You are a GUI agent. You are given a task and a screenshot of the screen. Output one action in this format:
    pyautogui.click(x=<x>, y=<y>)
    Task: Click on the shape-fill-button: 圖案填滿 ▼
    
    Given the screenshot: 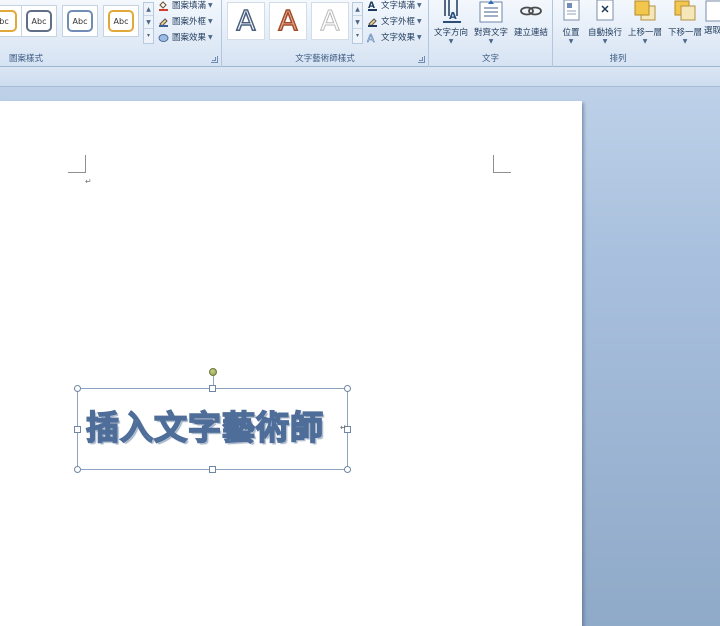 What is the action you would take?
    pyautogui.click(x=185, y=6)
    